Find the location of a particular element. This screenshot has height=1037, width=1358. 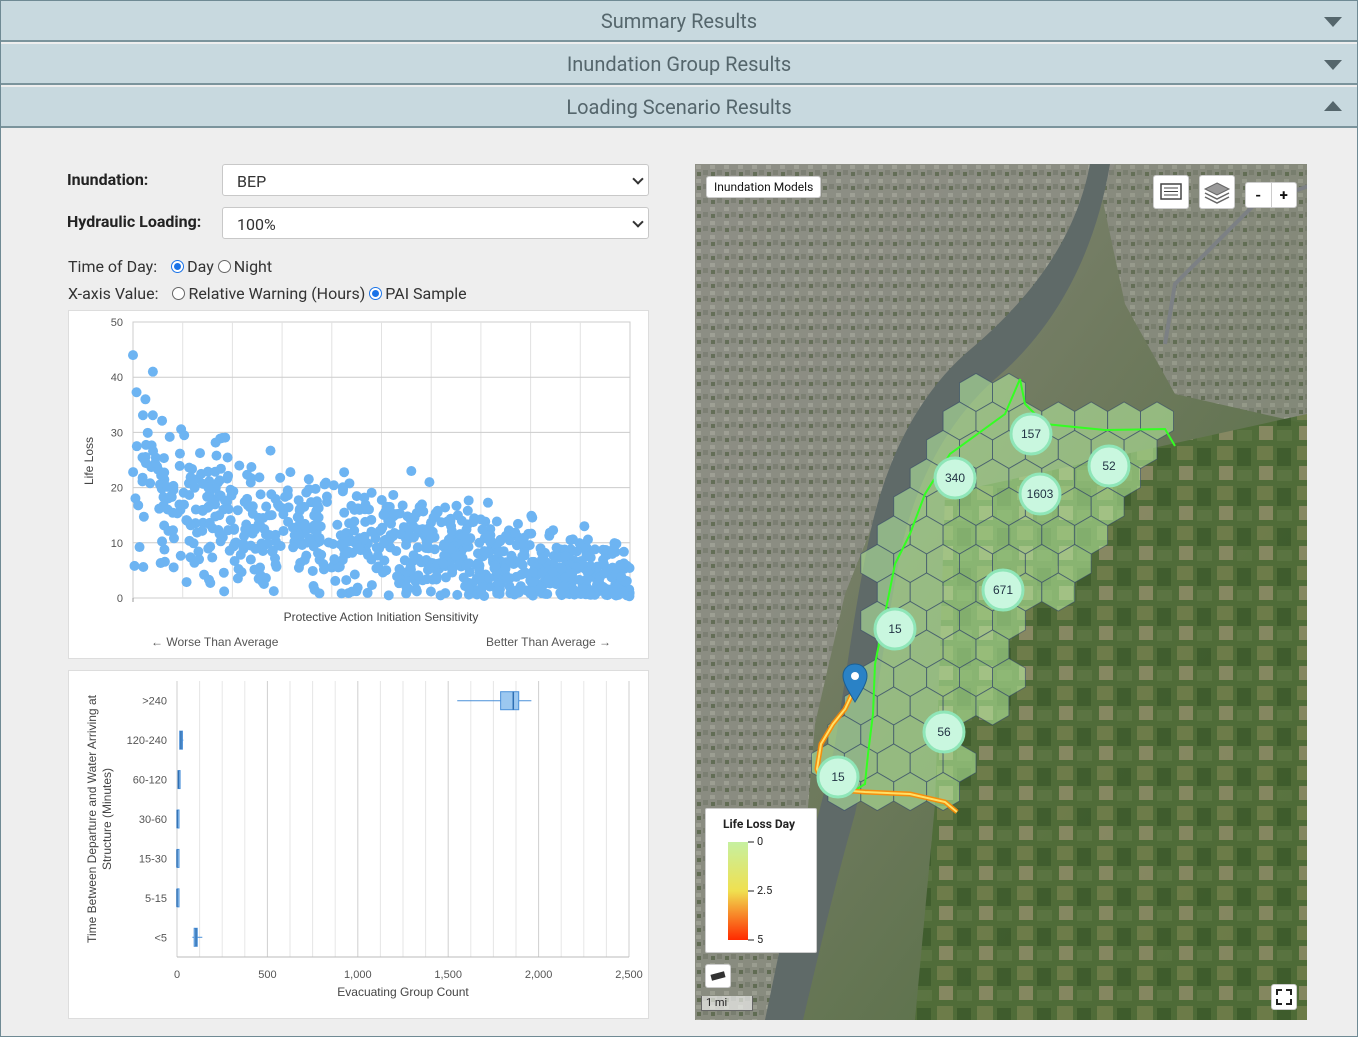

loading-scenario-results-header: Loading Scenario Results is located at coordinates (679, 107).